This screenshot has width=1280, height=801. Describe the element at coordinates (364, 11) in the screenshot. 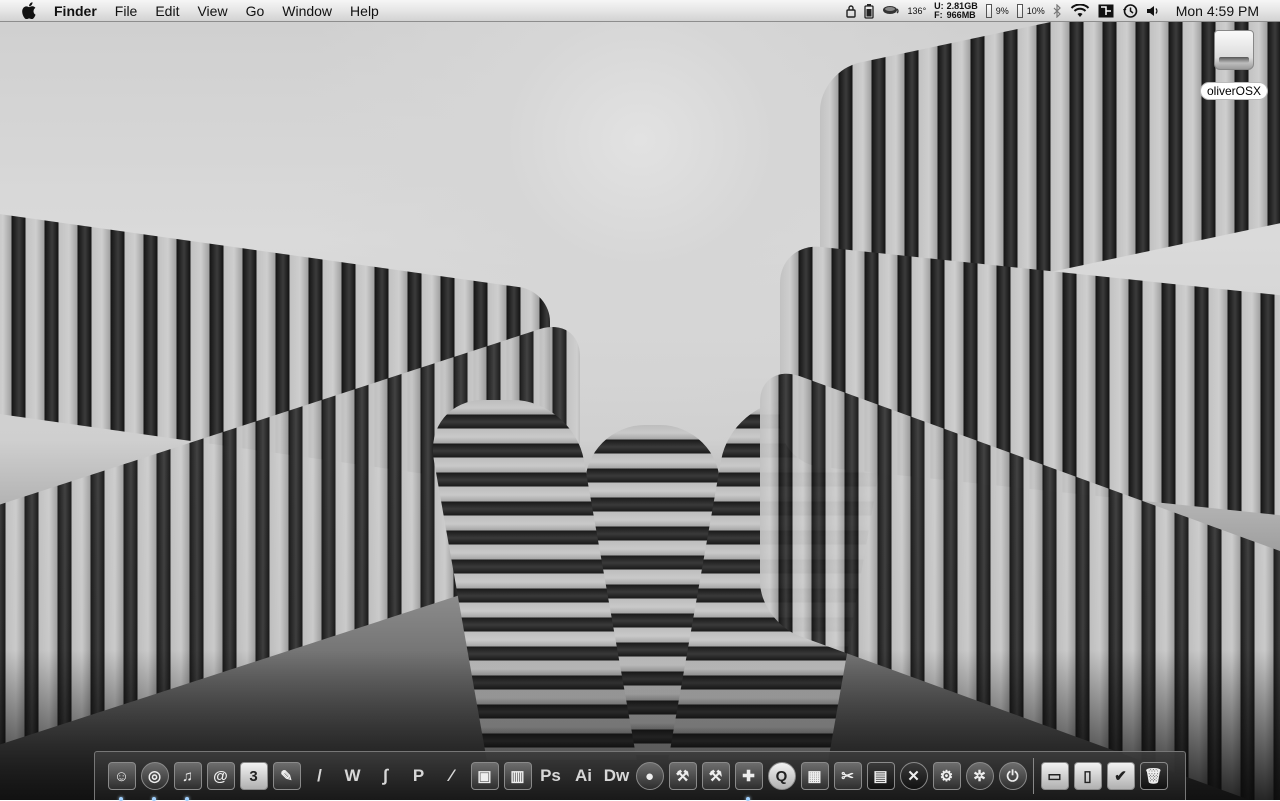

I see `menu-help: Help` at that location.